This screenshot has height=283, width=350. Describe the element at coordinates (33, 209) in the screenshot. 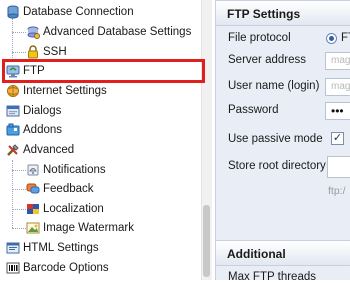

I see `localization-icon` at that location.